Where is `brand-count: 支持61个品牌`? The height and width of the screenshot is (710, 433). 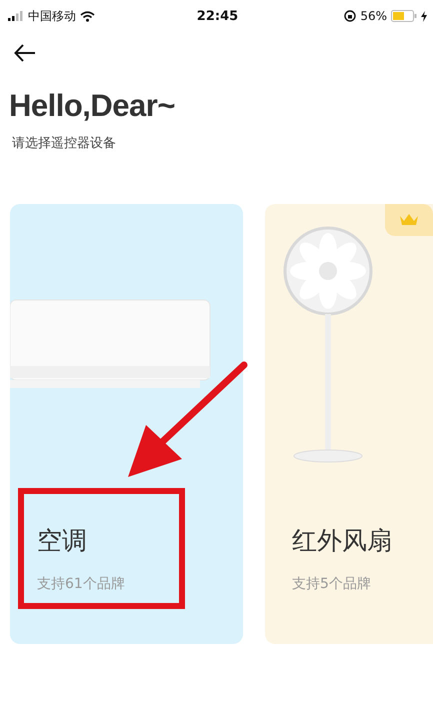 brand-count: 支持61个品牌 is located at coordinates (81, 584).